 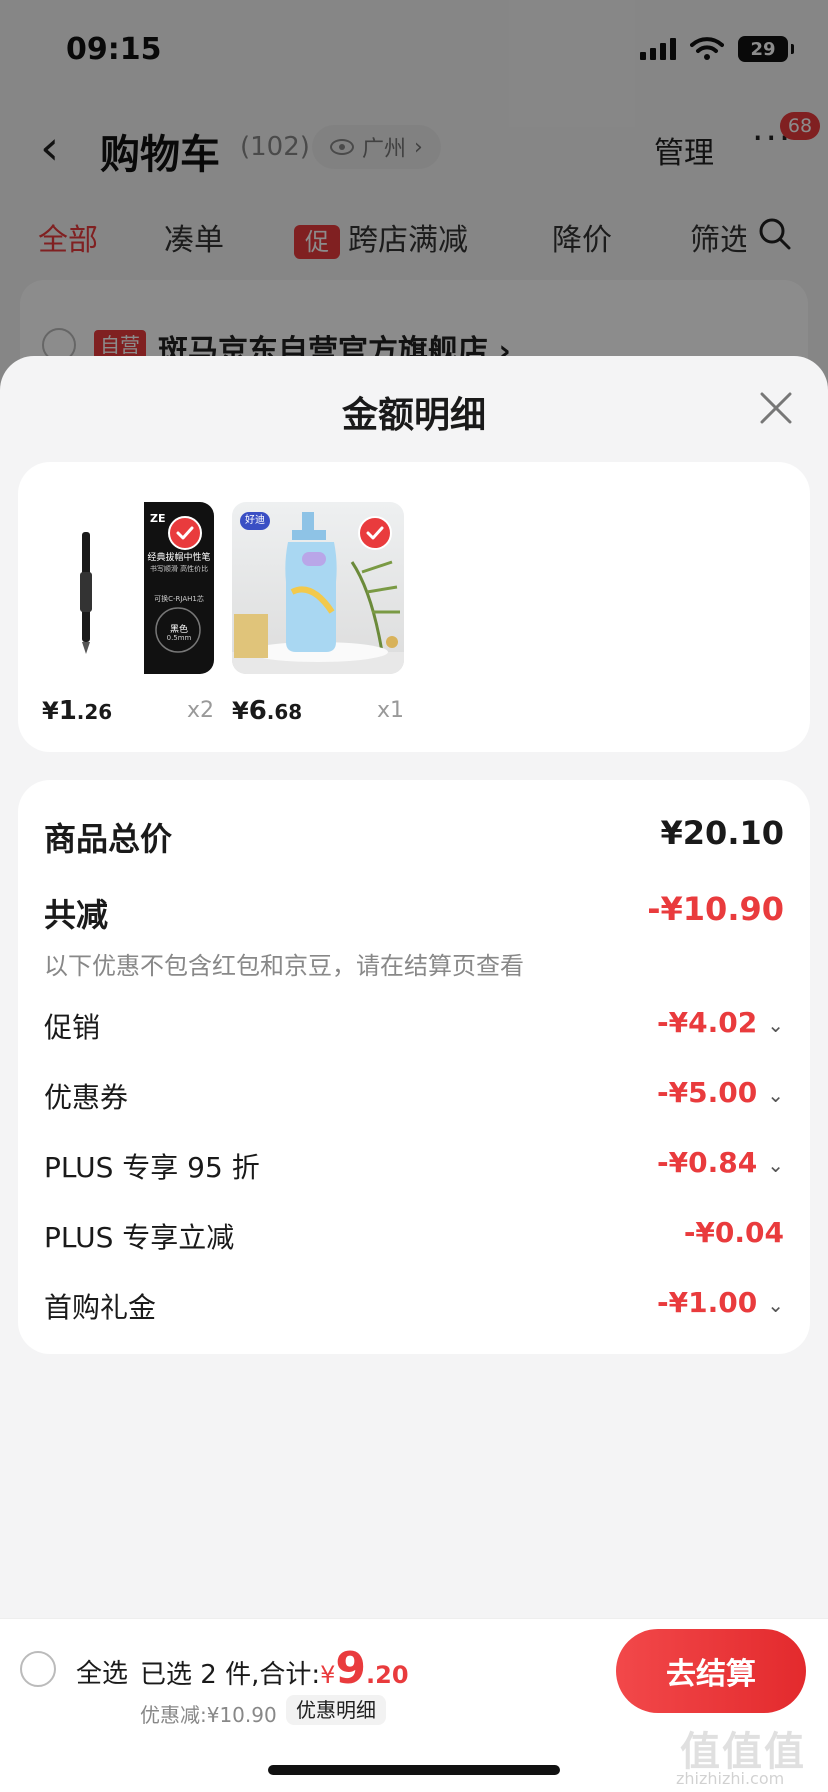 What do you see at coordinates (38, 1669) in the screenshot?
I see `select-all-checkbox` at bounding box center [38, 1669].